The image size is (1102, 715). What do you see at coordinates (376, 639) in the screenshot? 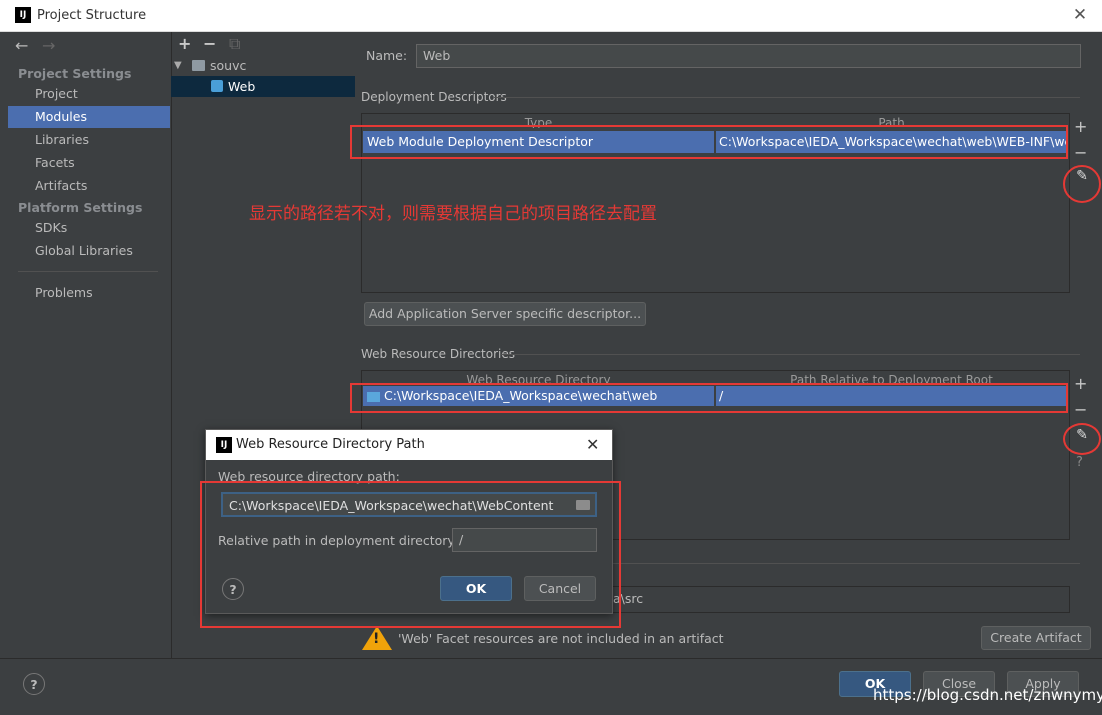
I see `warning-icon-glyph: !` at bounding box center [376, 639].